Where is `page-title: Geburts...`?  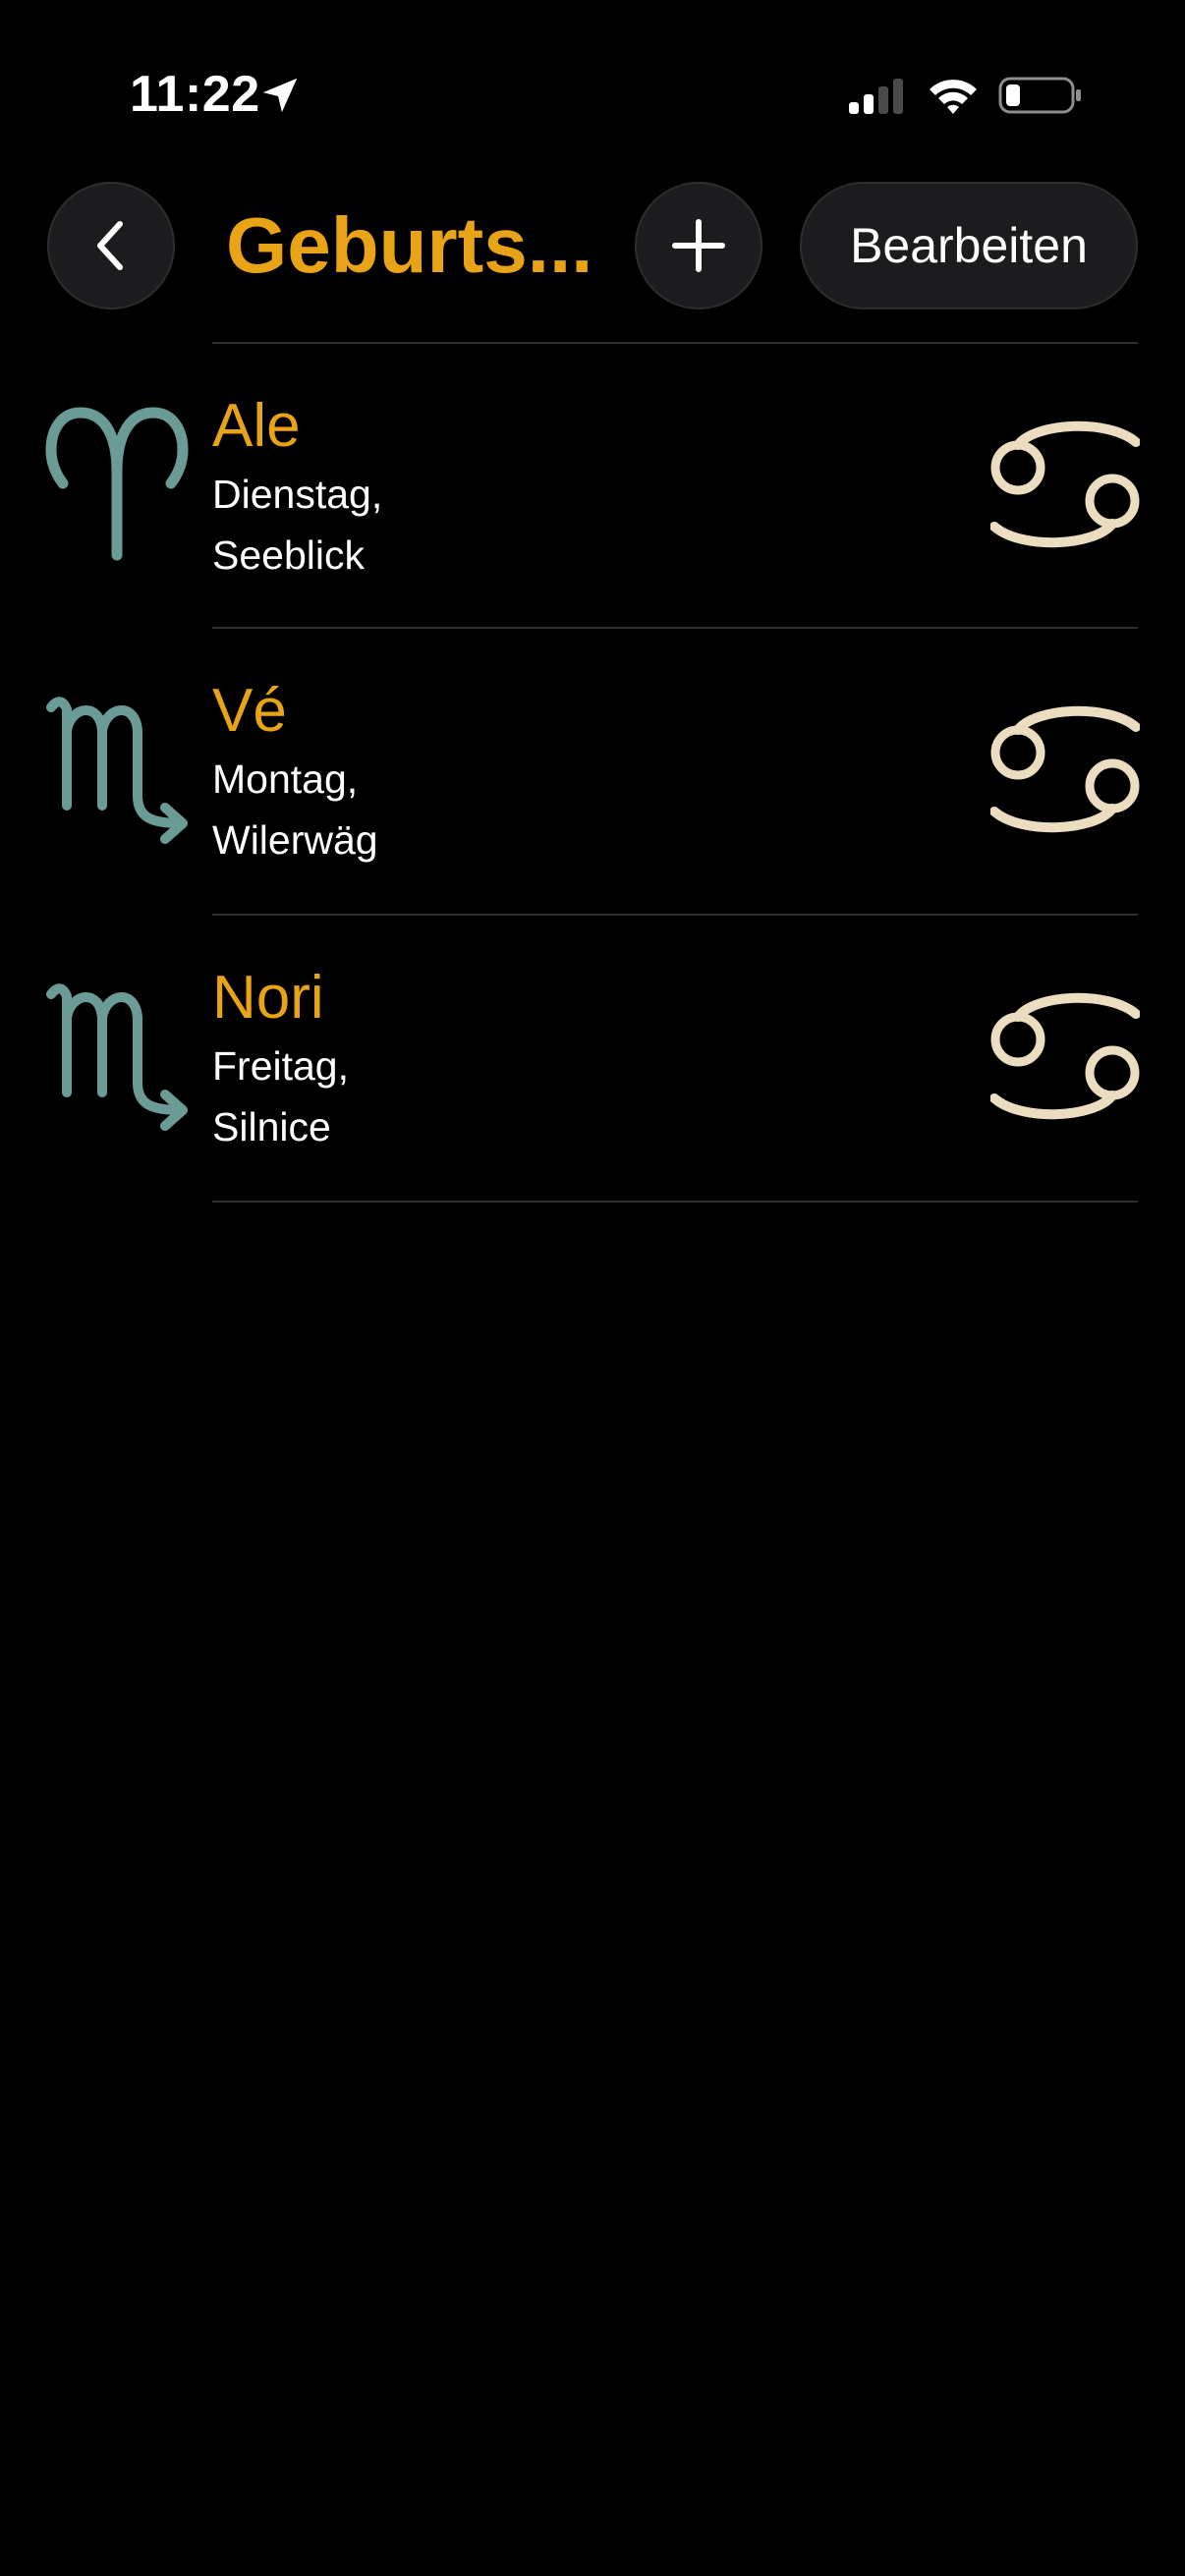
page-title: Geburts... is located at coordinates (410, 245).